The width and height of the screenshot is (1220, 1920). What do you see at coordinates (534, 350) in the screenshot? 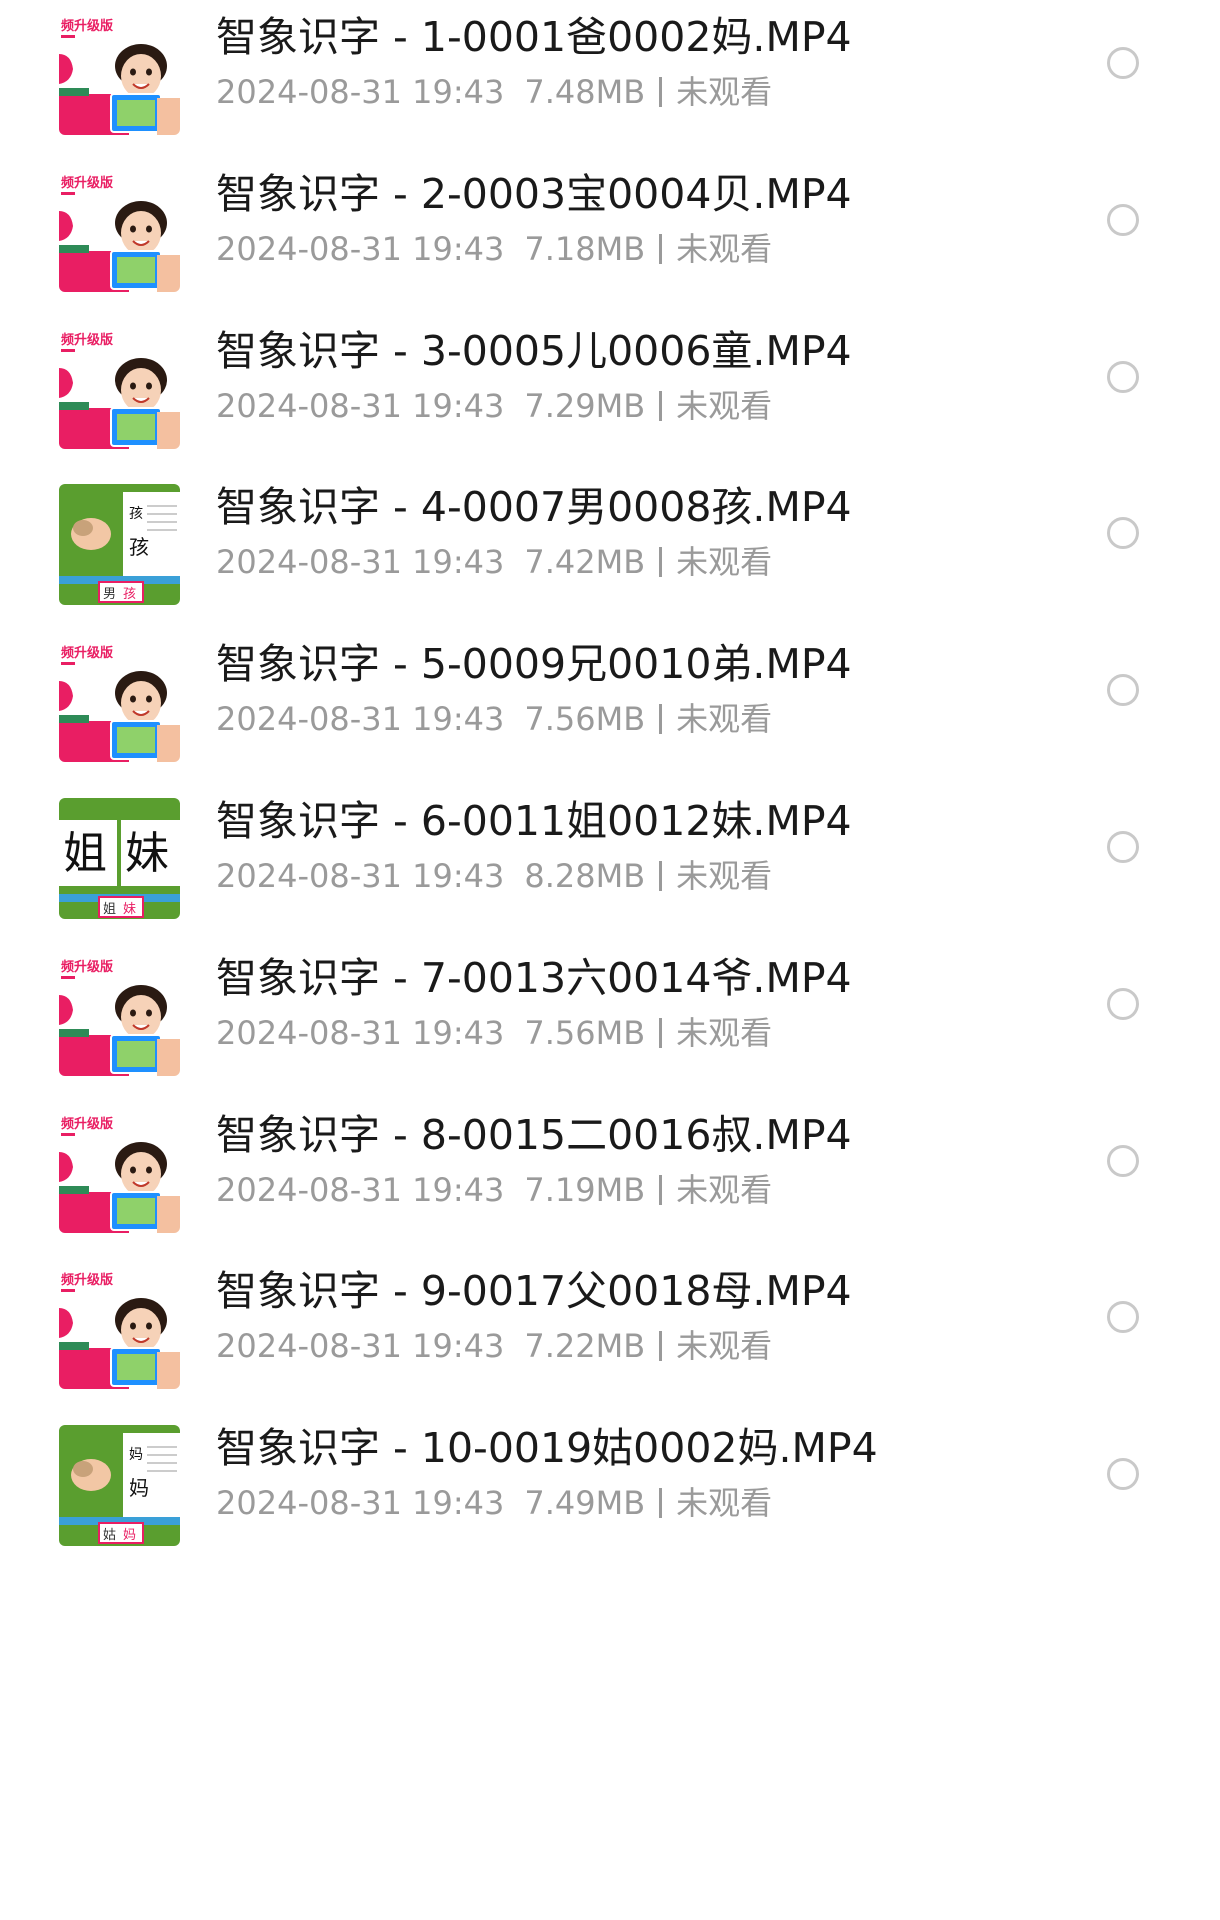
I see `file-title: 智象识字 - 3-0005儿0006童.MP4` at bounding box center [534, 350].